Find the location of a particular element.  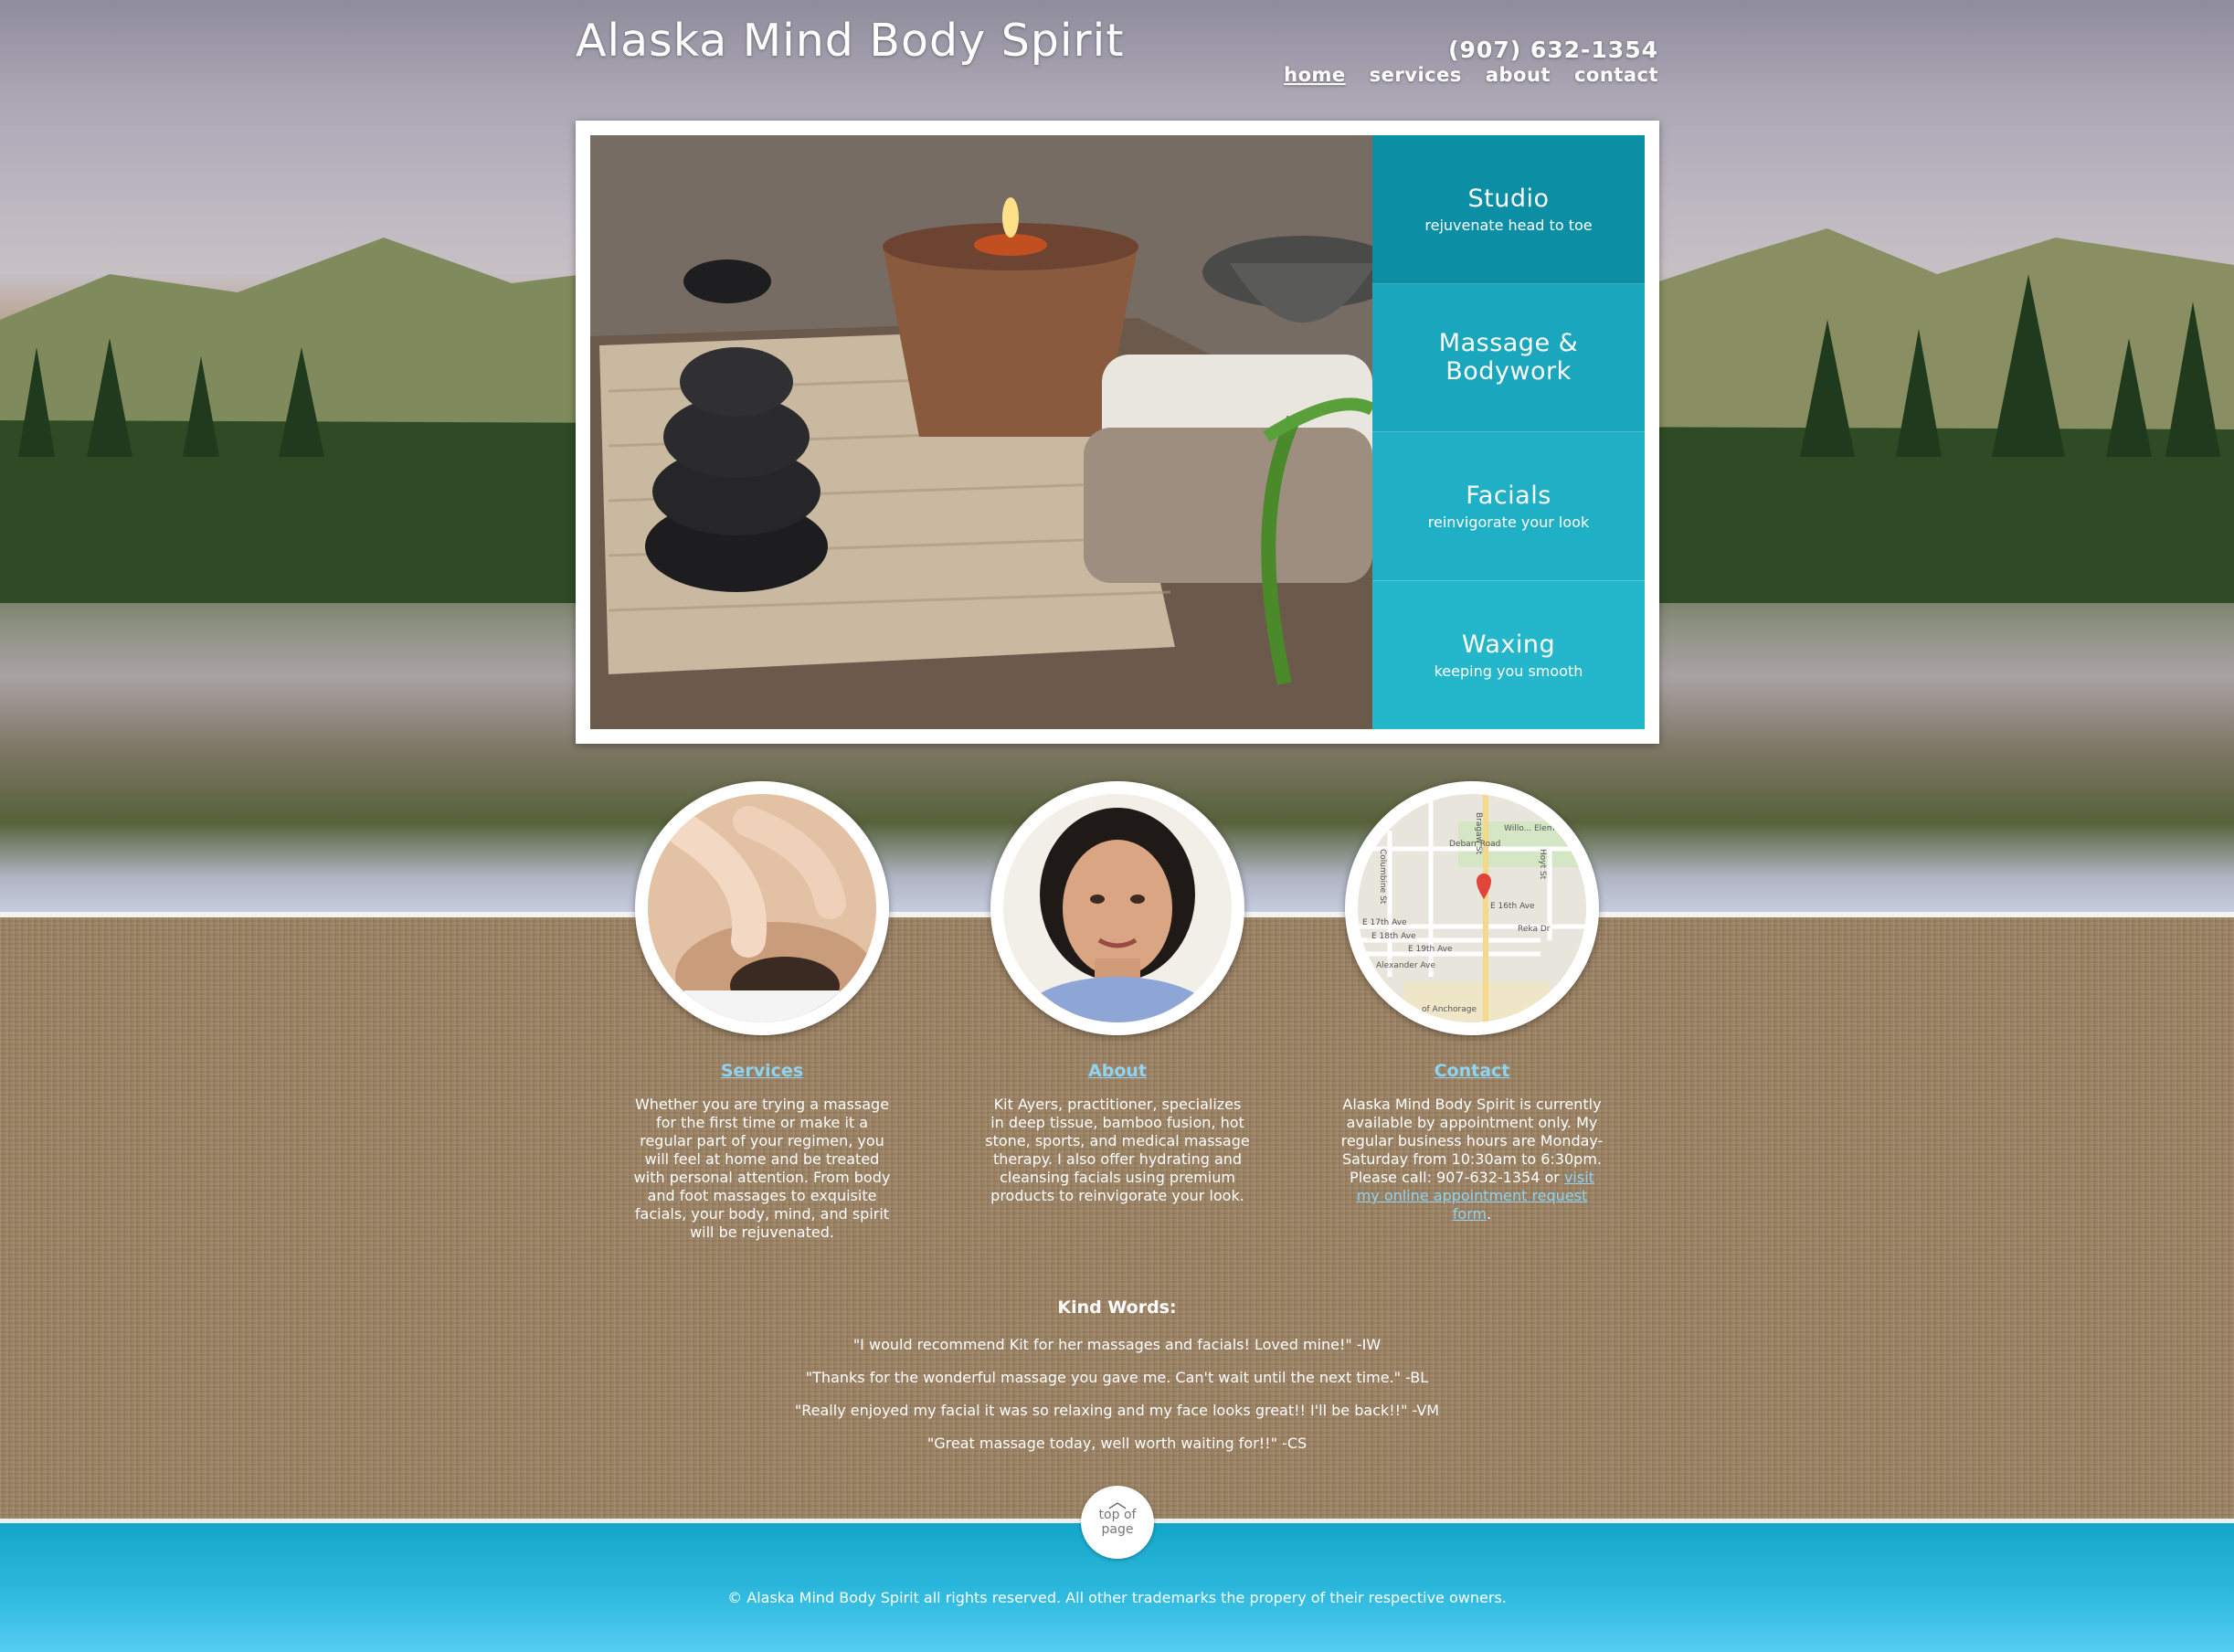

map-label-e19: E 19th Ave is located at coordinates (1430, 950).